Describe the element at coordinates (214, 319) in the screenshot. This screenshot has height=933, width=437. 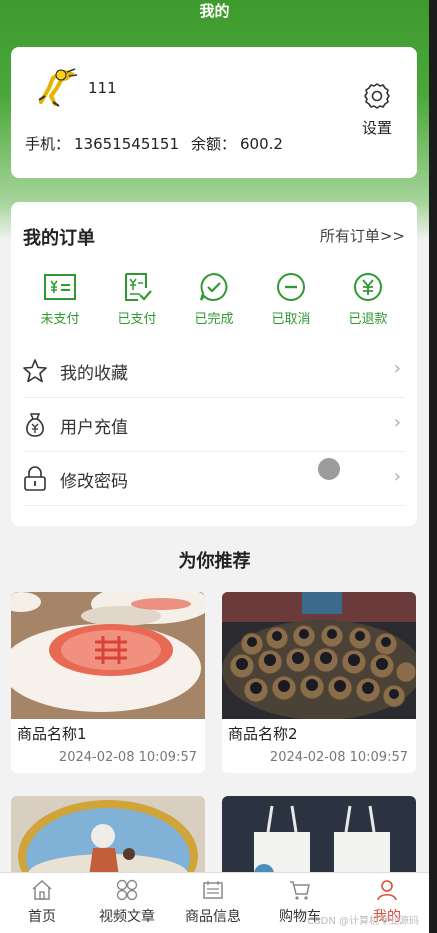
I see `status-label: 已完成` at that location.